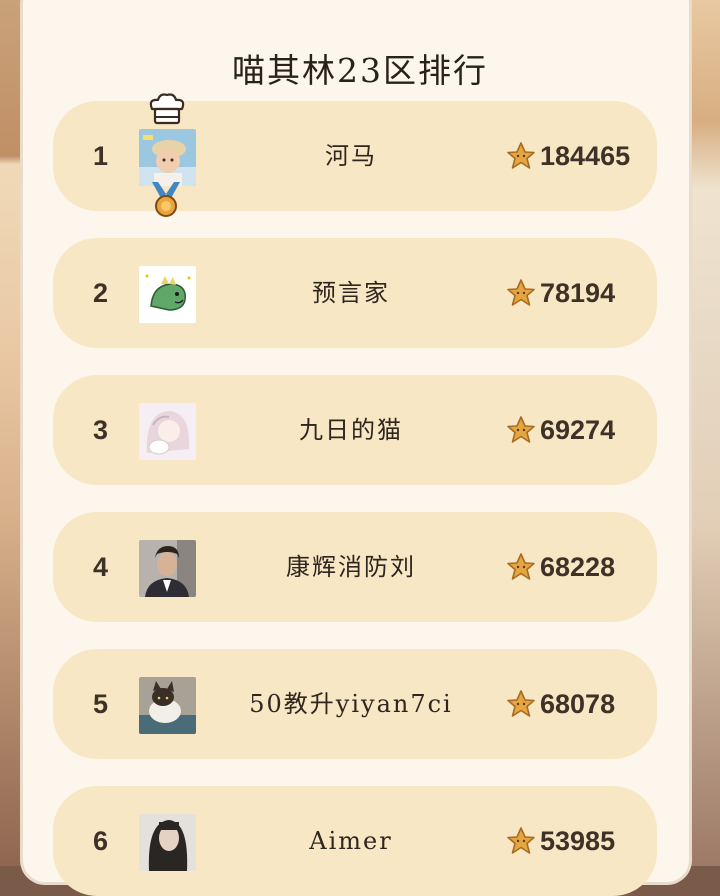  I want to click on player-name: 康辉消防刘, so click(351, 567).